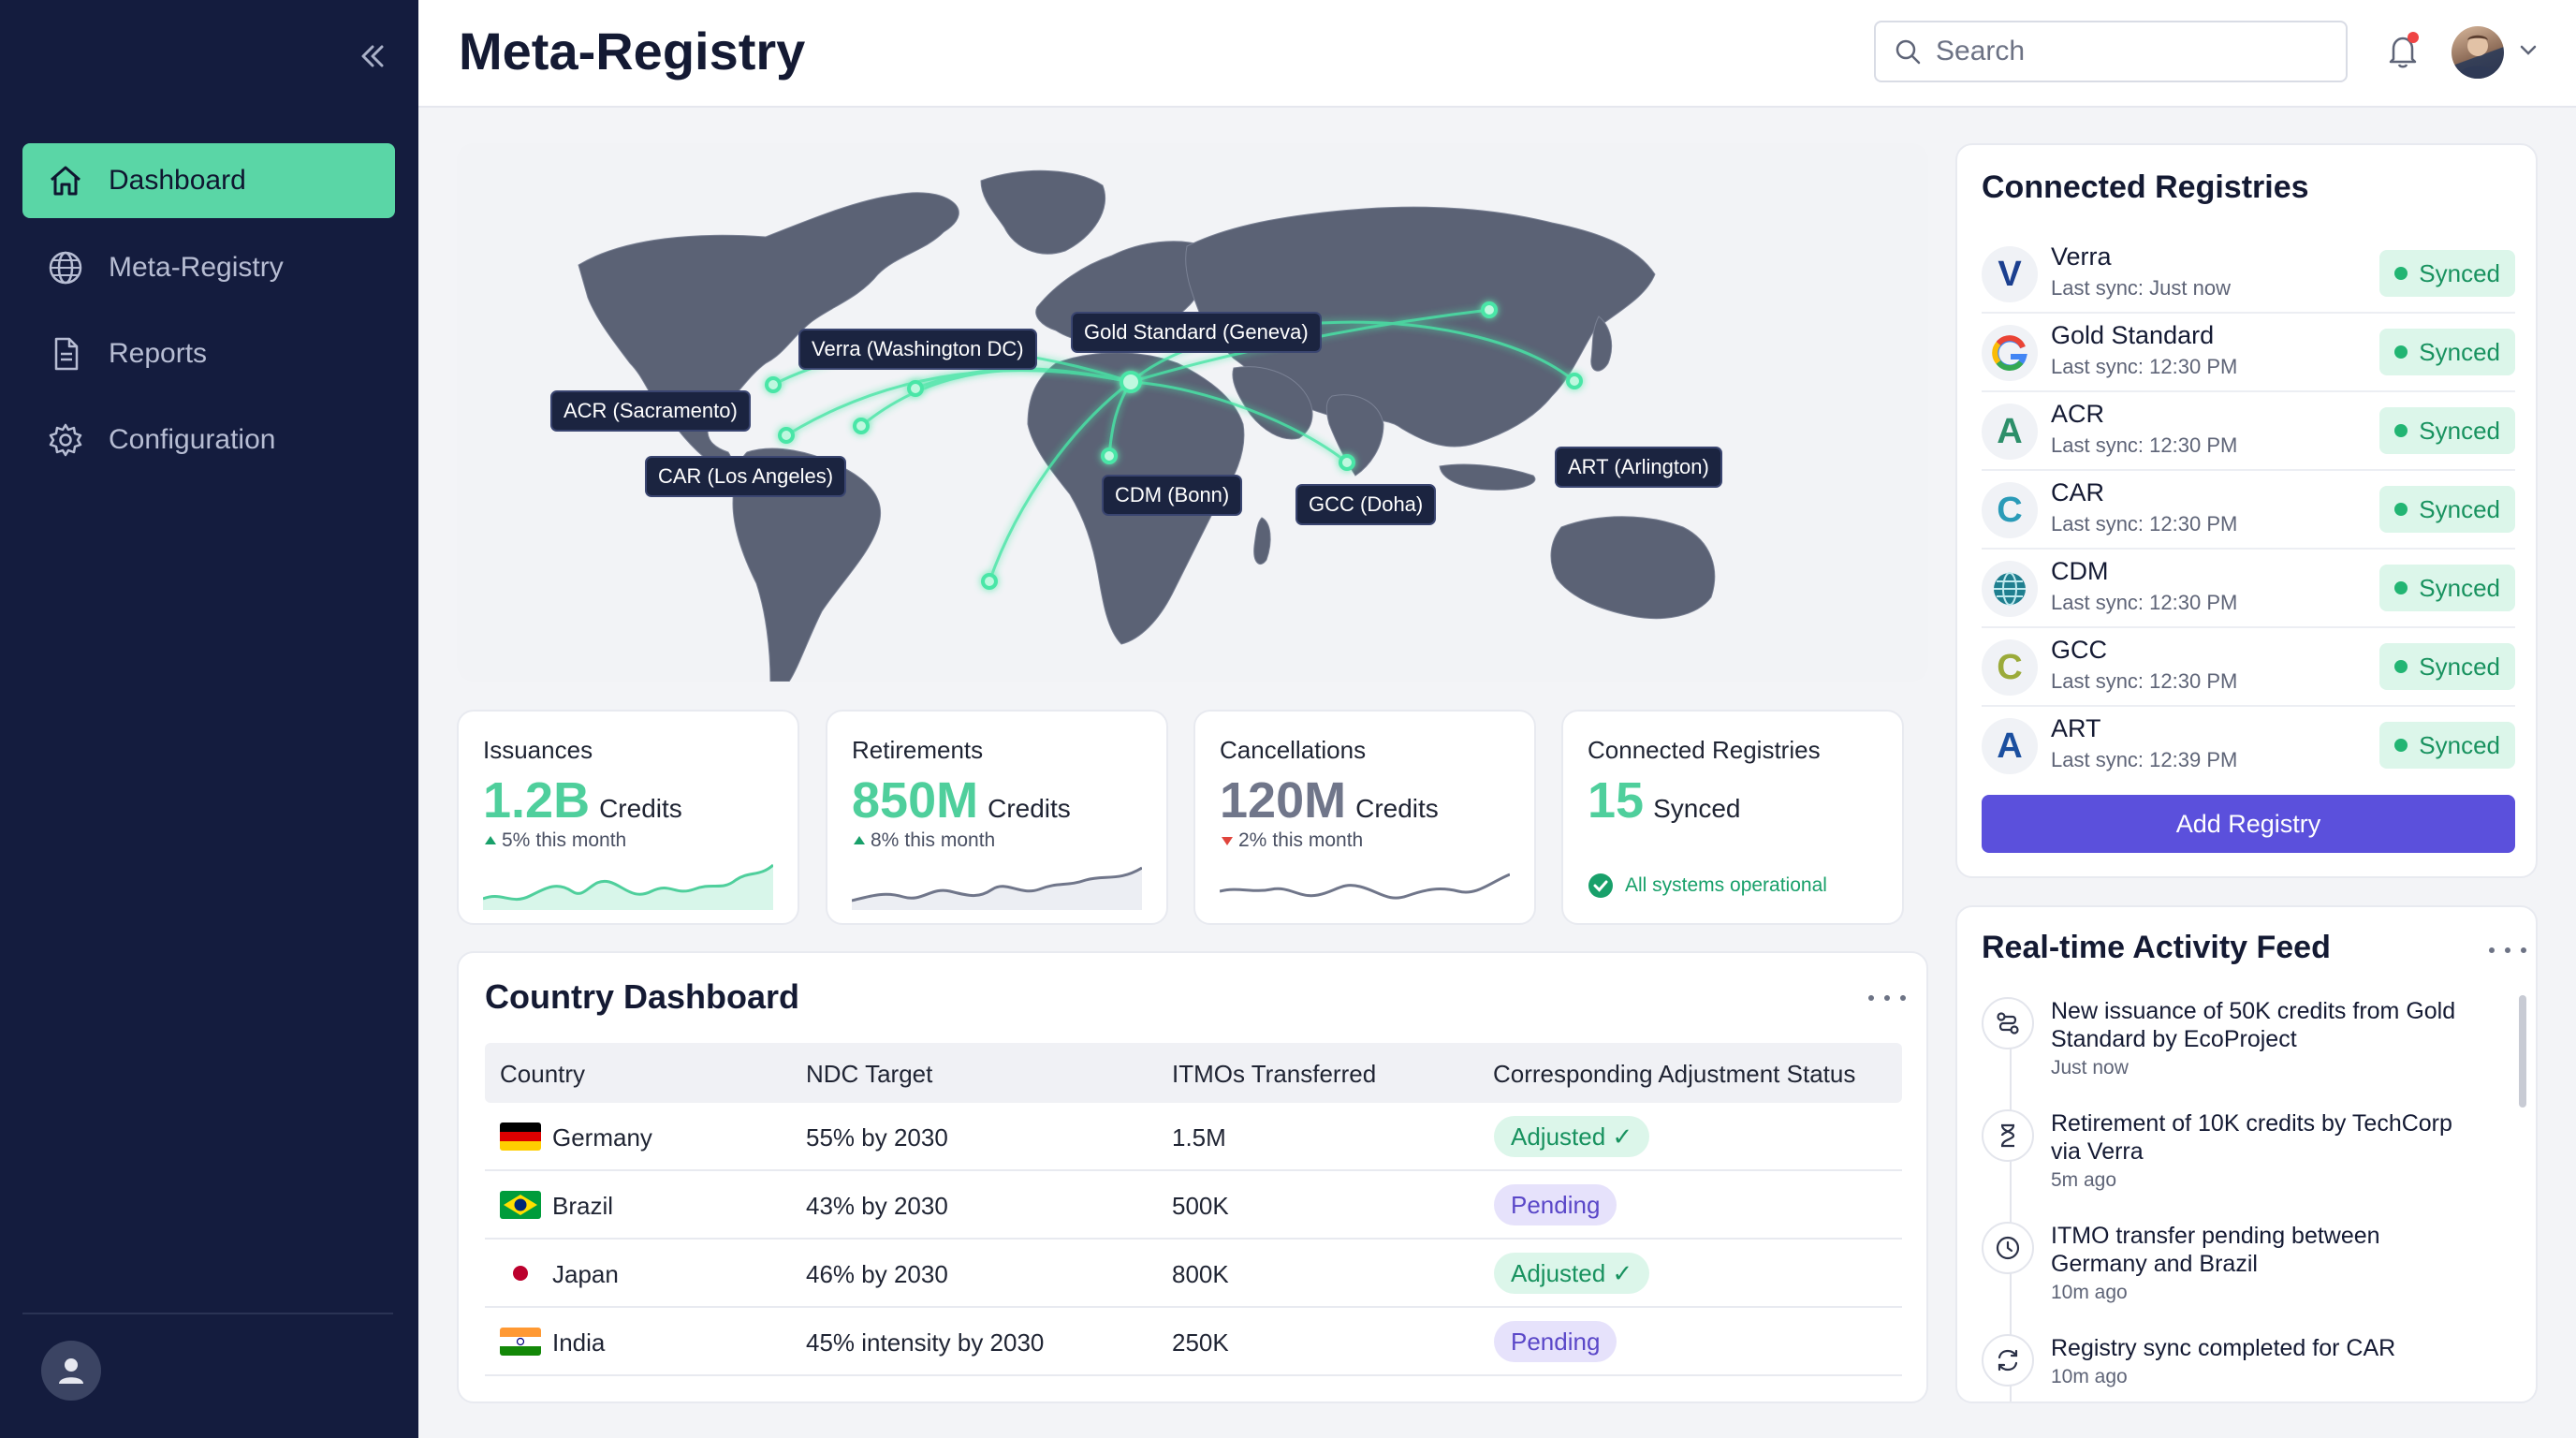  What do you see at coordinates (869, 1074) in the screenshot?
I see `column-header: NDC Target` at bounding box center [869, 1074].